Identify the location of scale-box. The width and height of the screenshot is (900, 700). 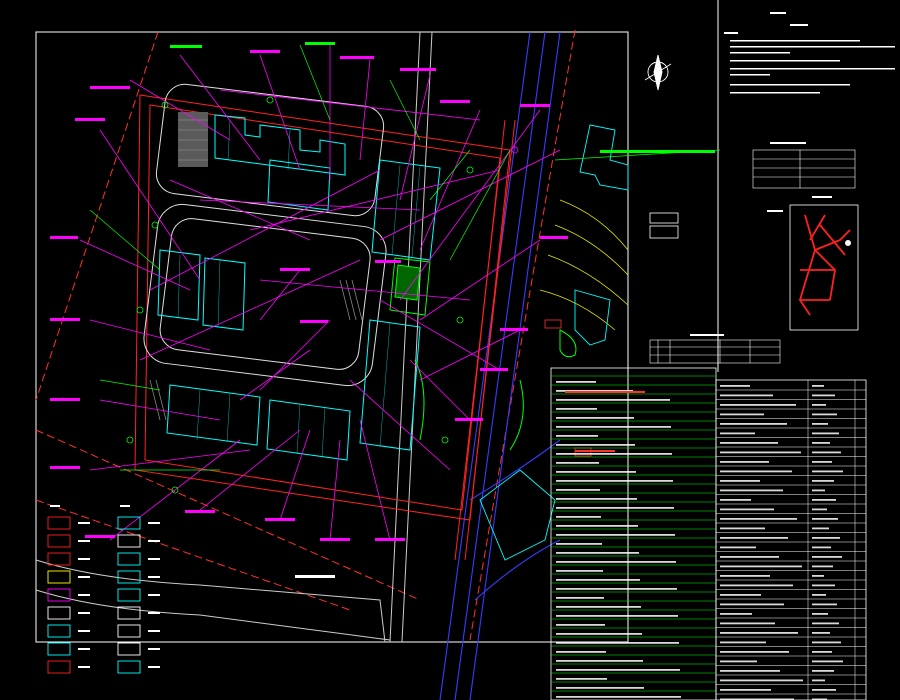
(664, 225).